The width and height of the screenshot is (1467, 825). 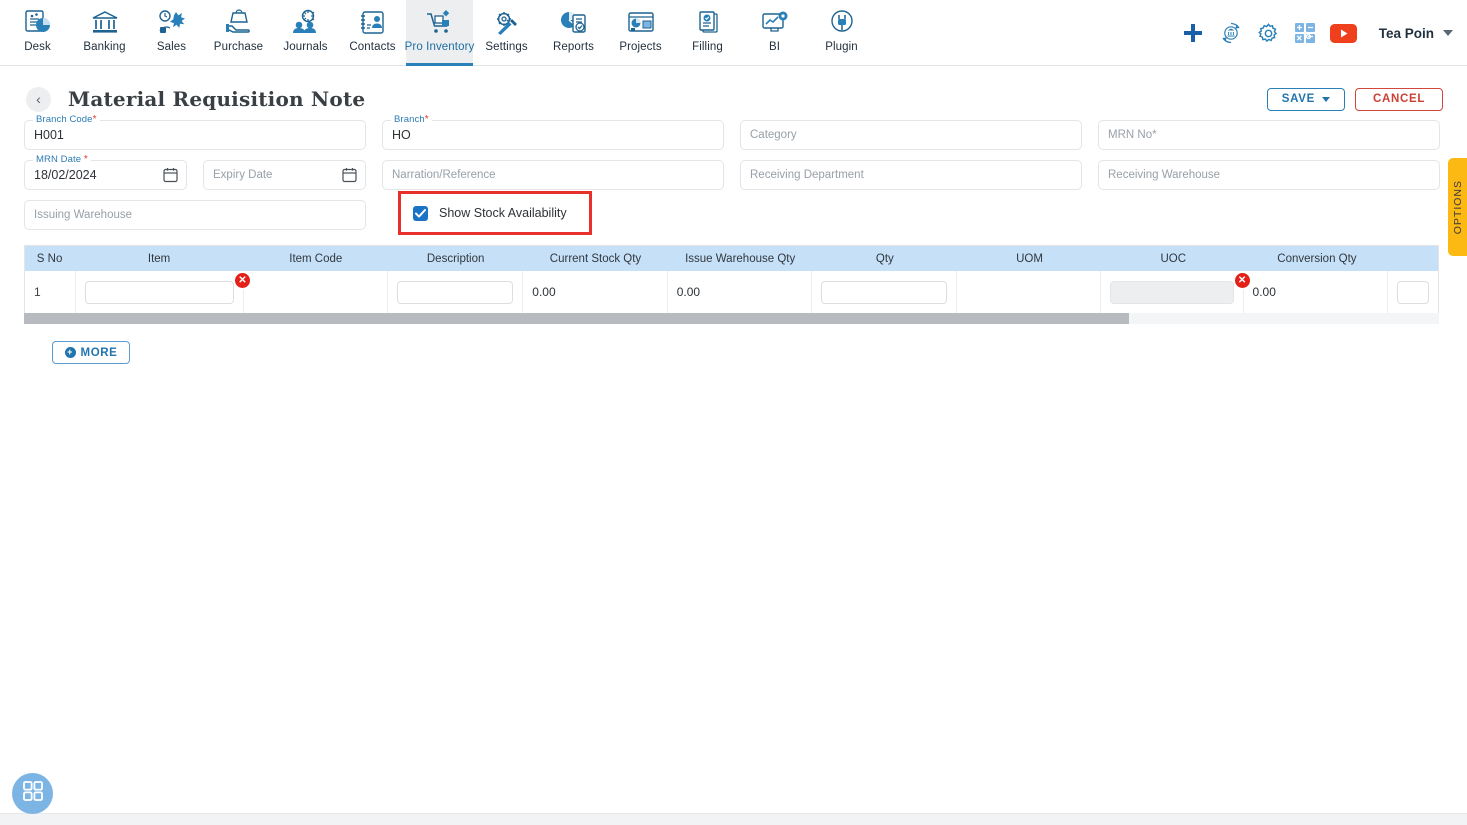 I want to click on gear-icon, so click(x=1268, y=33).